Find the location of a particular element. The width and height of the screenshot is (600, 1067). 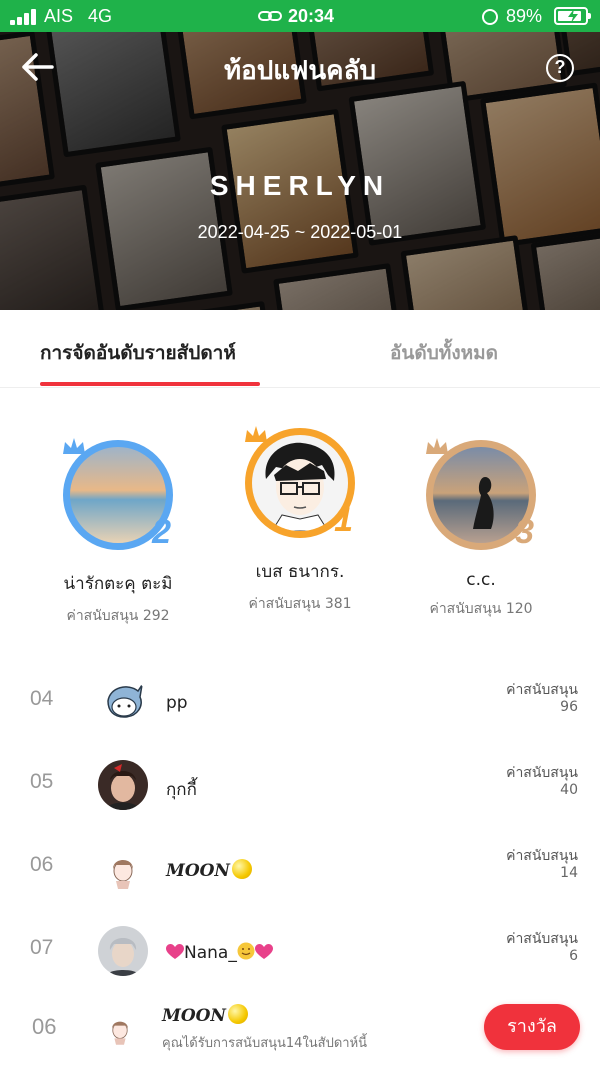

list-item: 07 Nana_ ค่าสนับสนุน 6 is located at coordinates (300, 955).